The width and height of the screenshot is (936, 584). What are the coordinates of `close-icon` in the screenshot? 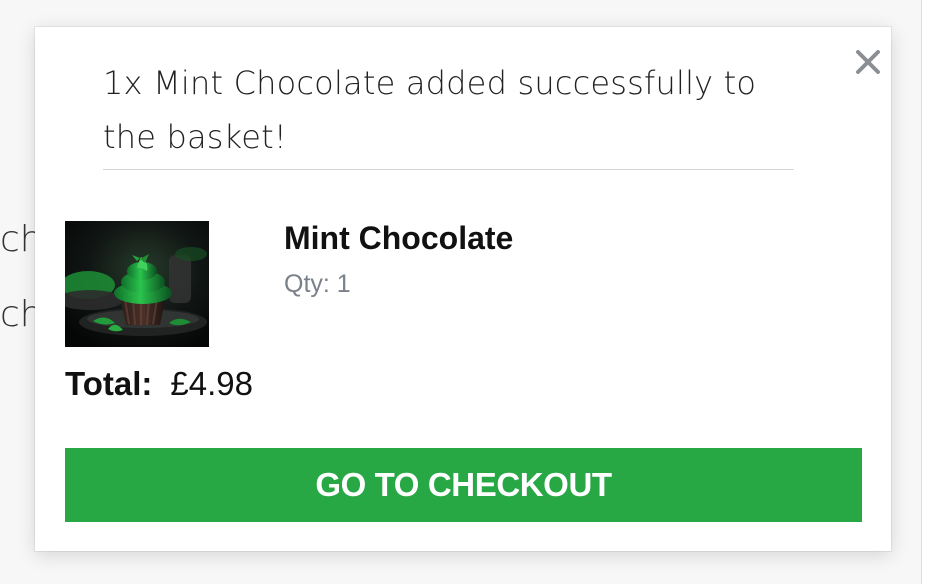 It's located at (868, 62).